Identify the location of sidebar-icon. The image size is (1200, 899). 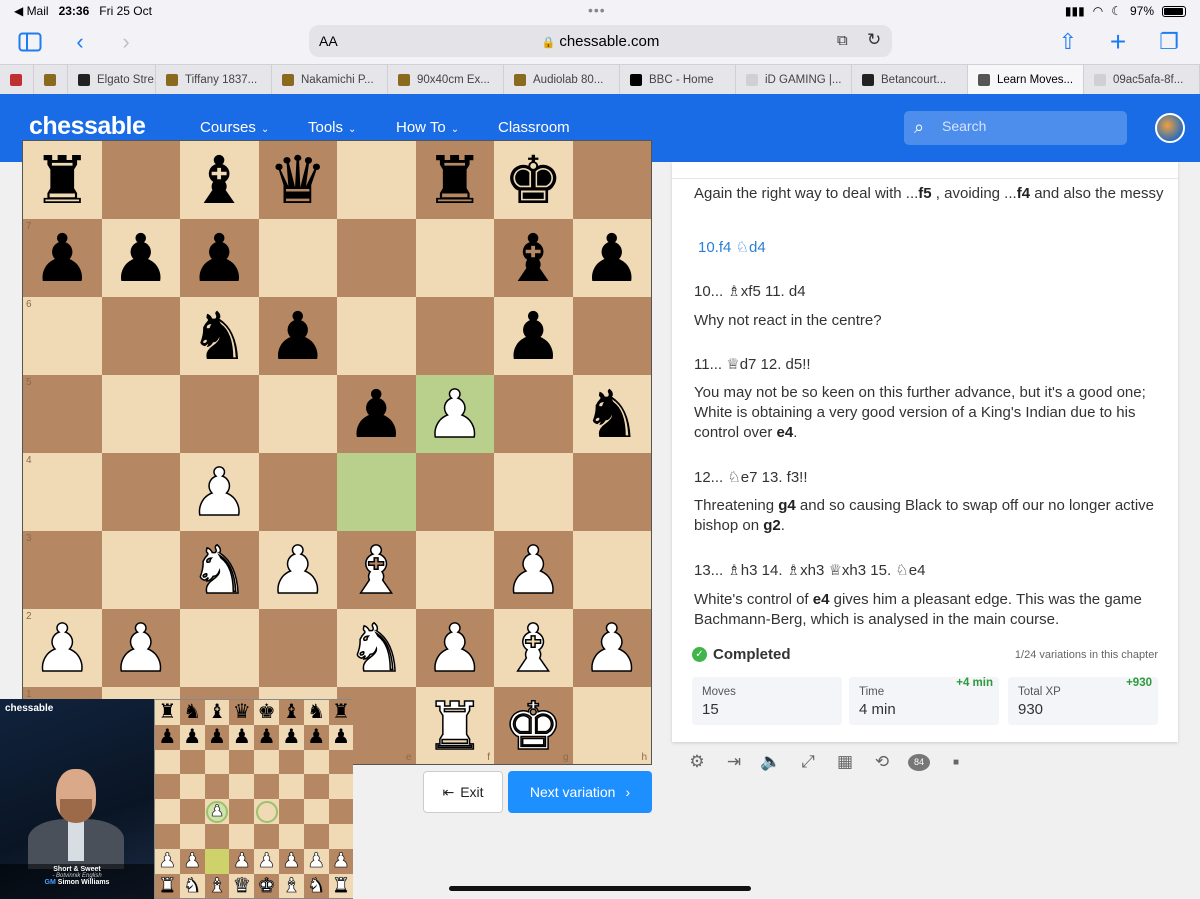
(30, 42).